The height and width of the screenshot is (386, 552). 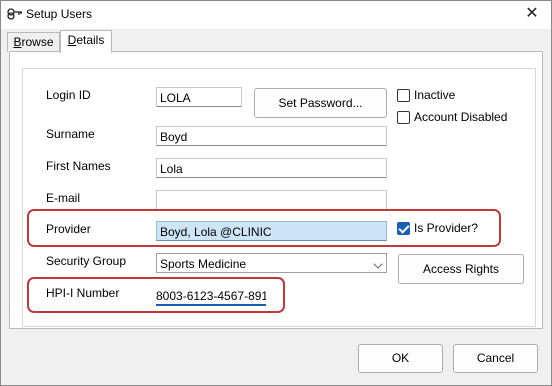 I want to click on is-provider-label: Is Provider?, so click(x=446, y=228).